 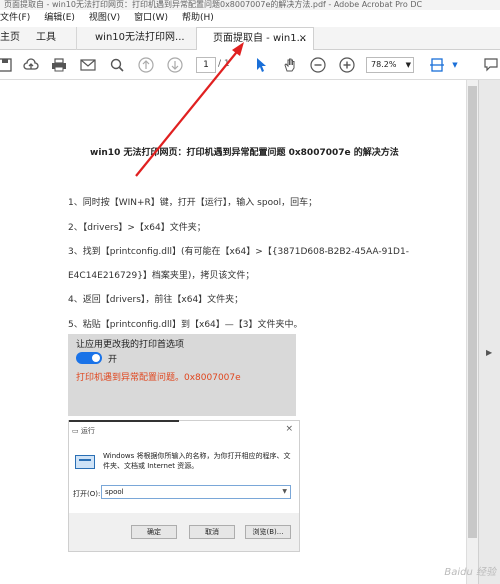 I want to click on run-icon, so click(x=85, y=462).